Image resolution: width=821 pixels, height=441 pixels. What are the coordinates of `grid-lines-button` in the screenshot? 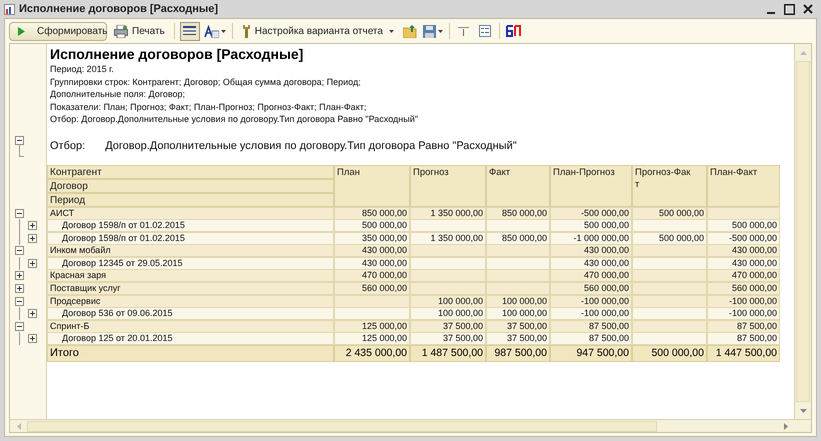 It's located at (190, 31).